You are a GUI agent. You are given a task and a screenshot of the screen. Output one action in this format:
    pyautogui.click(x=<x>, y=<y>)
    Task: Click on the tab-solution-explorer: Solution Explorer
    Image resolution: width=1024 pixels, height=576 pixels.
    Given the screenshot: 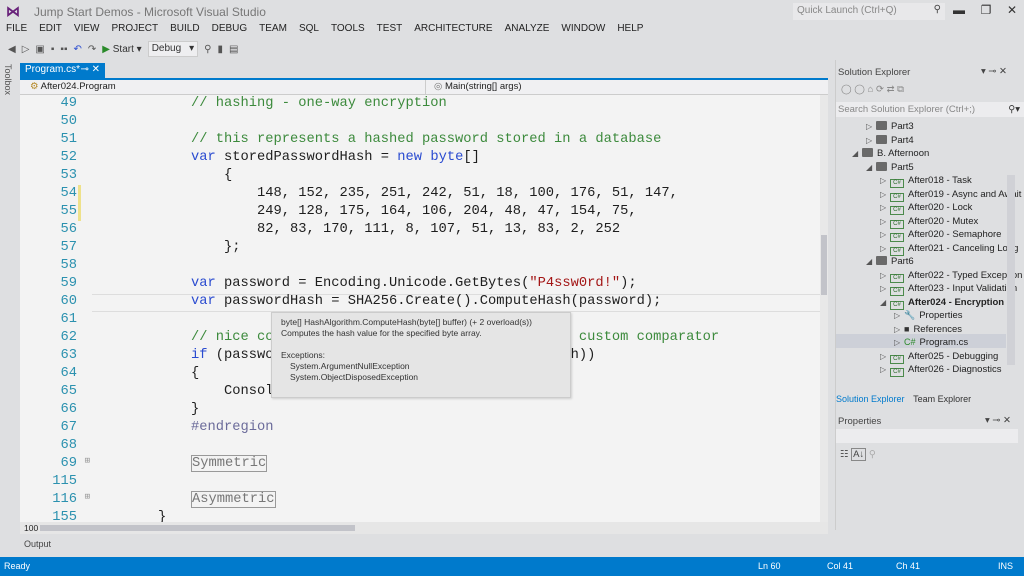 What is the action you would take?
    pyautogui.click(x=870, y=399)
    